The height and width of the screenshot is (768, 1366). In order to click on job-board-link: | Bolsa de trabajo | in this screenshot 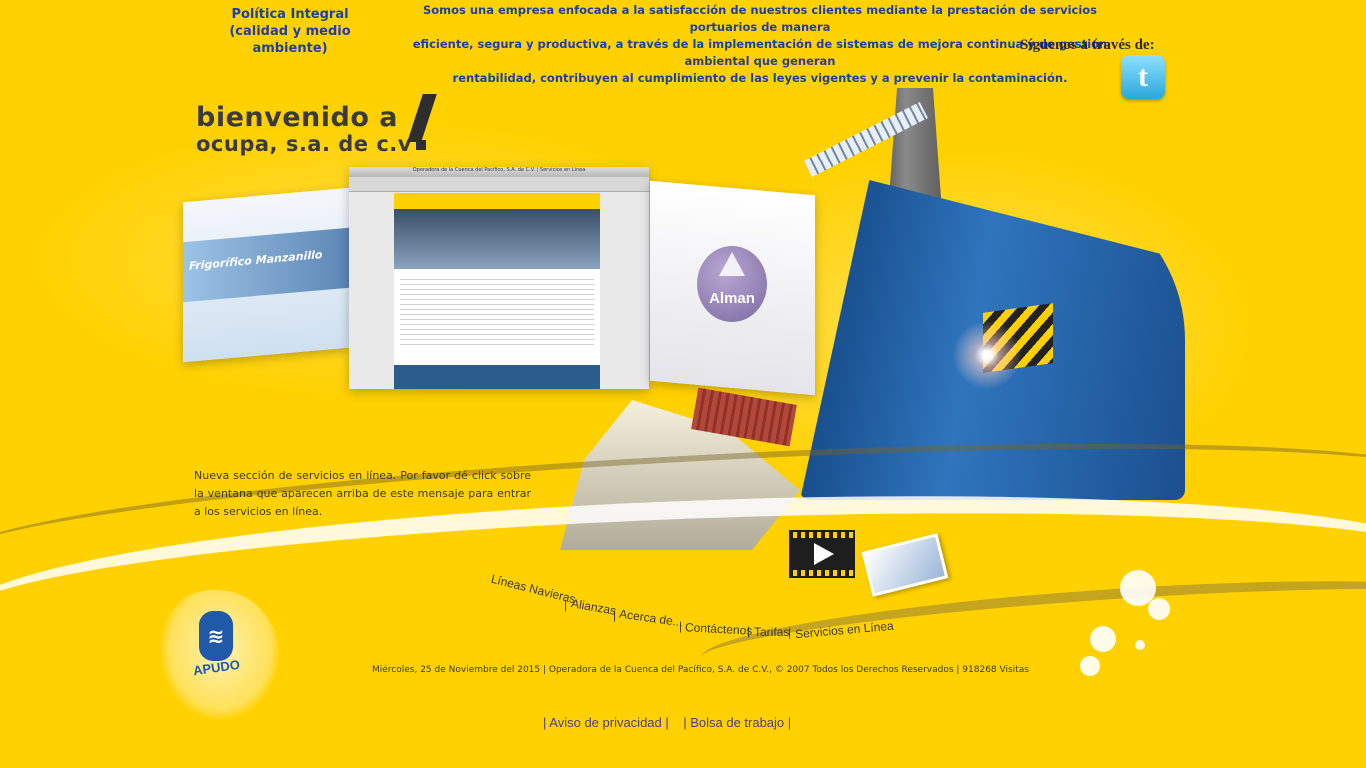, I will do `click(737, 722)`.